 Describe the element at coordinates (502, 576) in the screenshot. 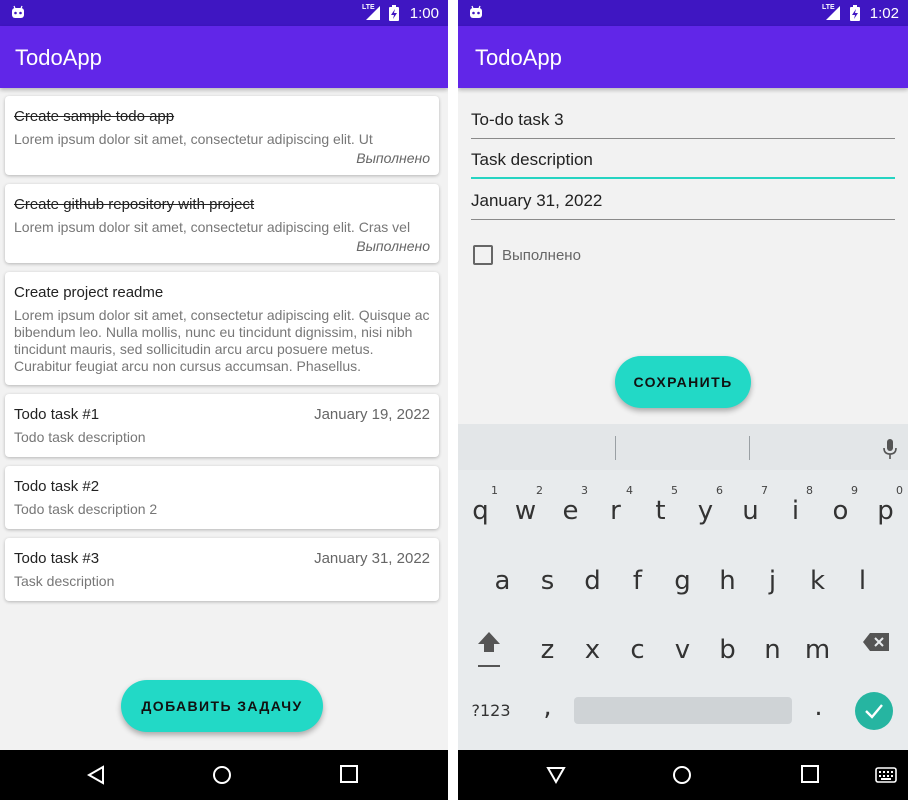

I see `key-a: a` at that location.